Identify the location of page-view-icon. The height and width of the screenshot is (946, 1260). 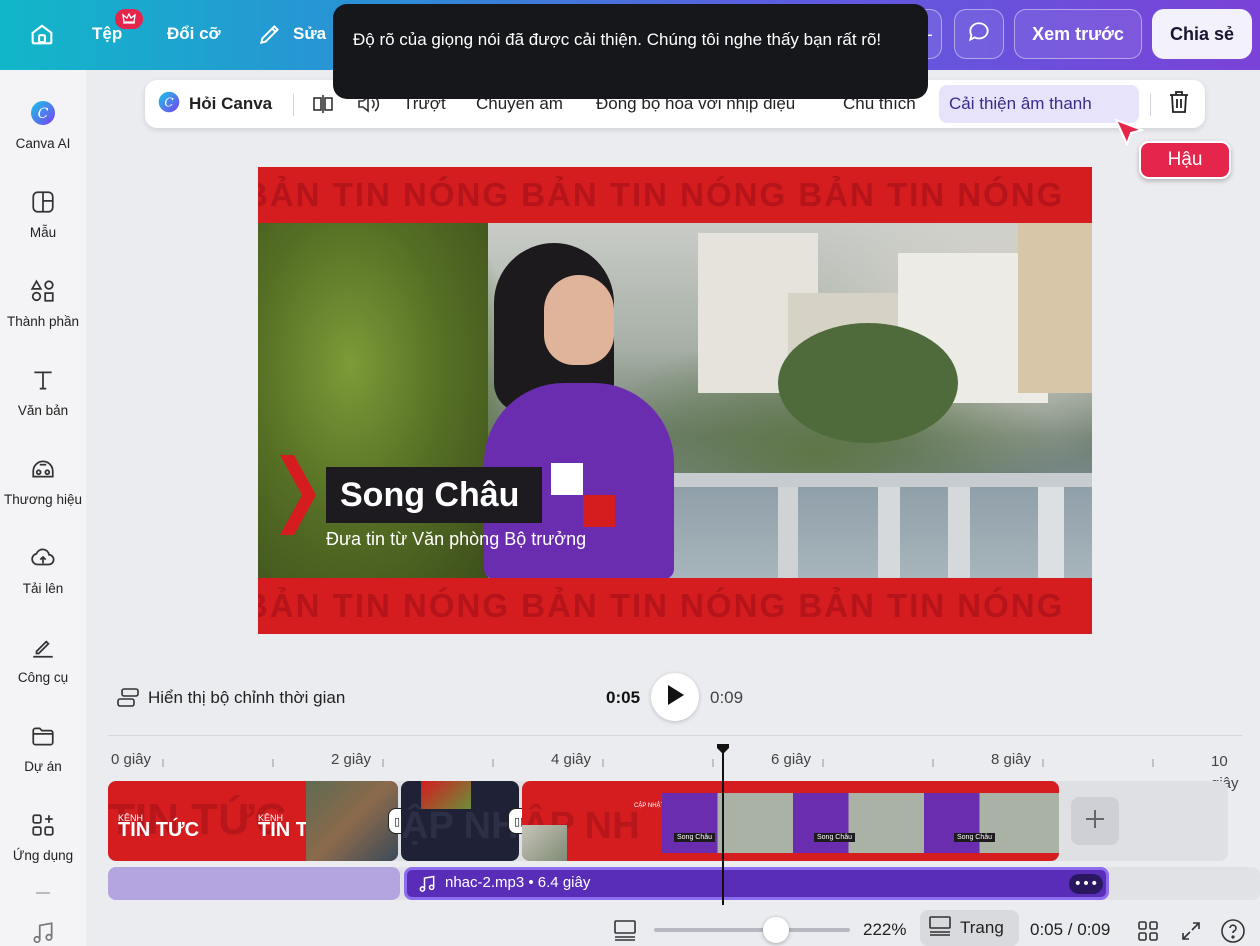
(625, 932).